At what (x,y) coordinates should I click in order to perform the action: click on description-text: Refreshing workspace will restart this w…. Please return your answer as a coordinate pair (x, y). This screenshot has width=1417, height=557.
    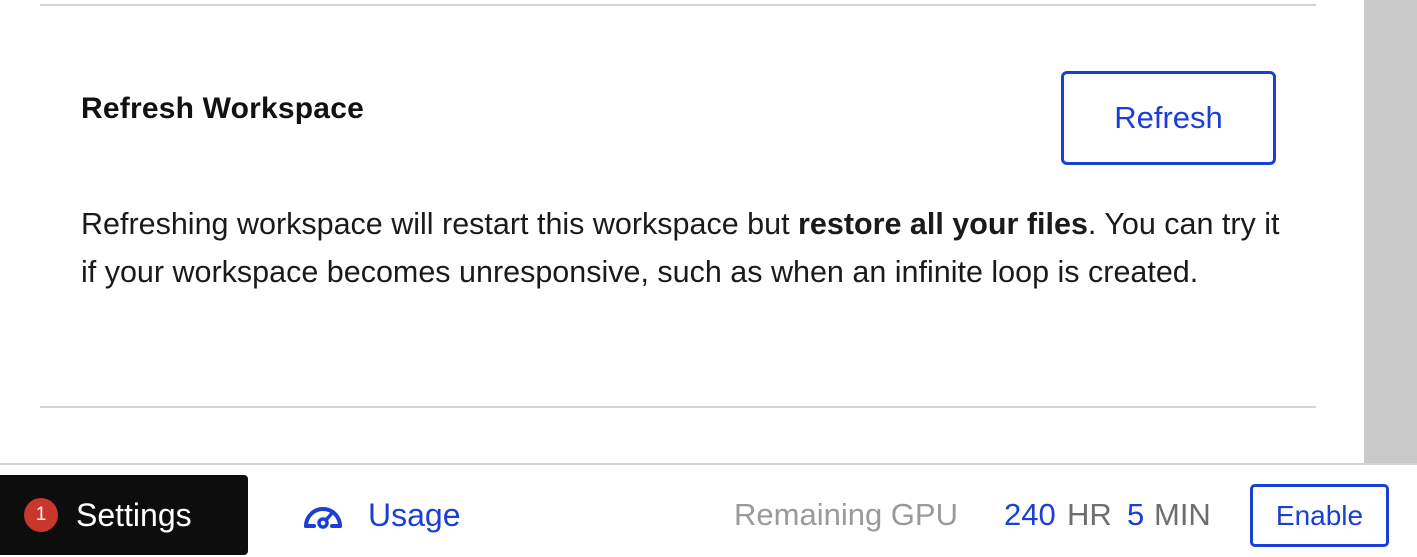
    Looking at the image, I should click on (440, 224).